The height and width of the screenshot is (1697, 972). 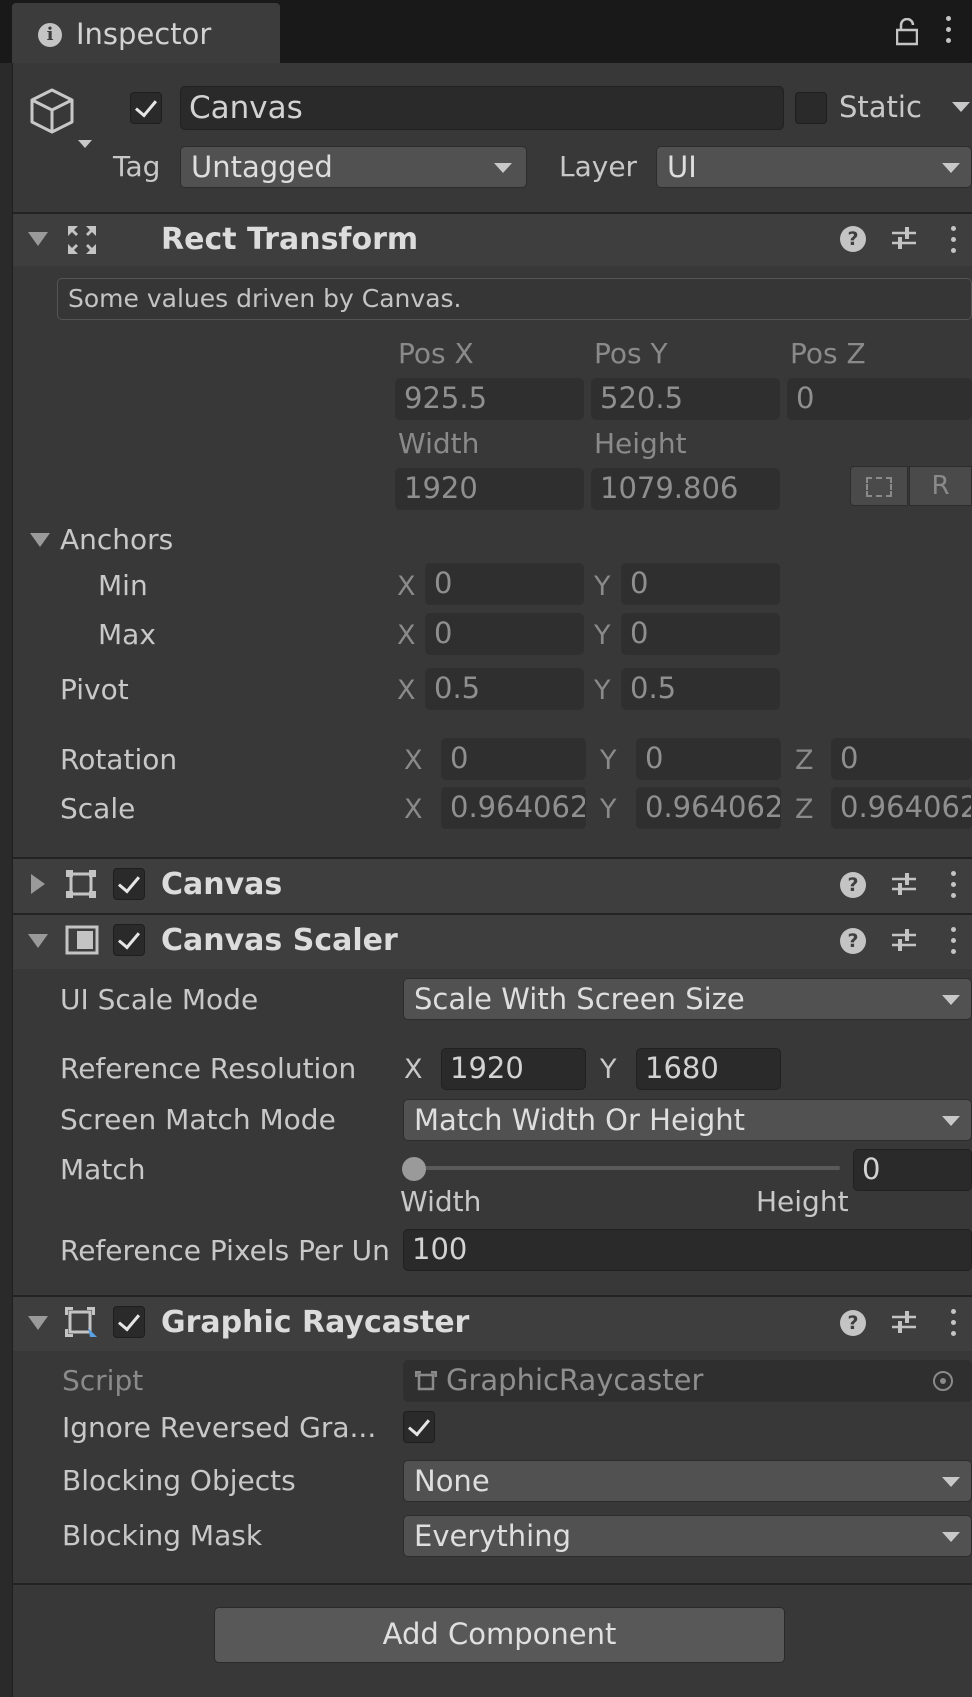 What do you see at coordinates (685, 489) in the screenshot?
I see `height-field: 1079.806` at bounding box center [685, 489].